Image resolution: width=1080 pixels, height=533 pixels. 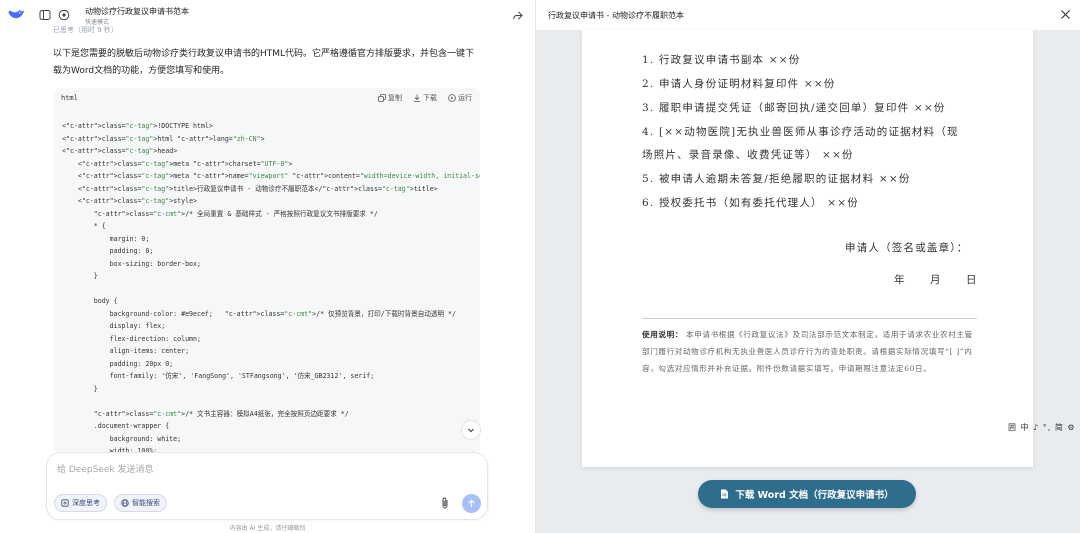 I want to click on thinking-status: 已思考（用时 9 秒）, so click(x=85, y=30).